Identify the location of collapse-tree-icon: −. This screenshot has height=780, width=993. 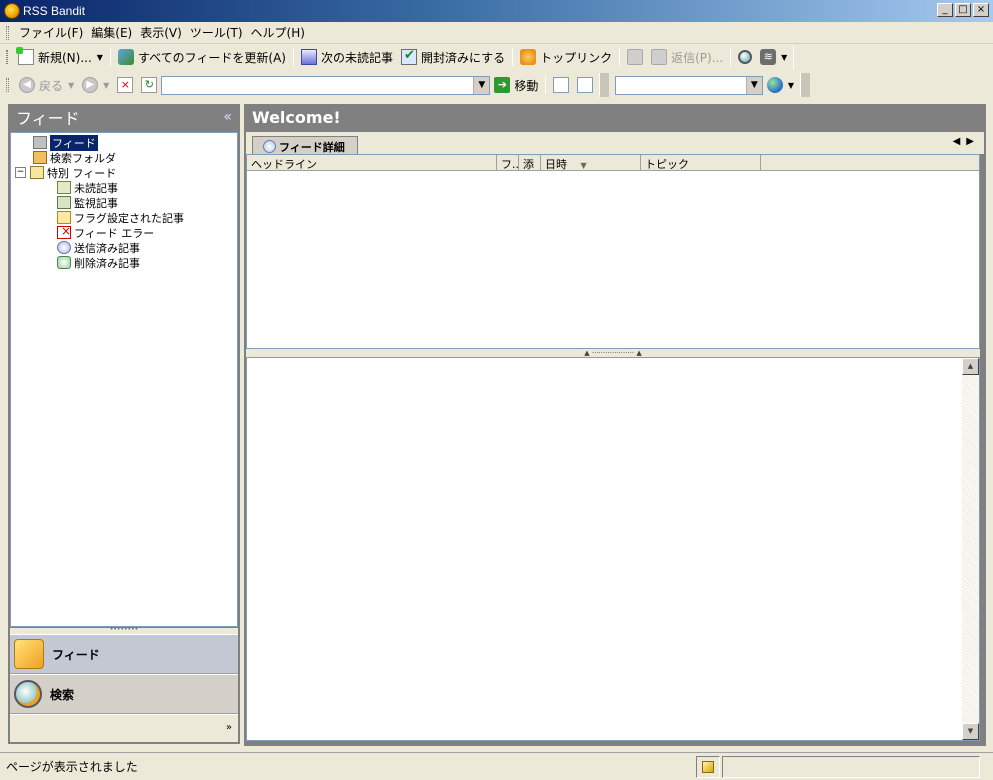
(20, 172).